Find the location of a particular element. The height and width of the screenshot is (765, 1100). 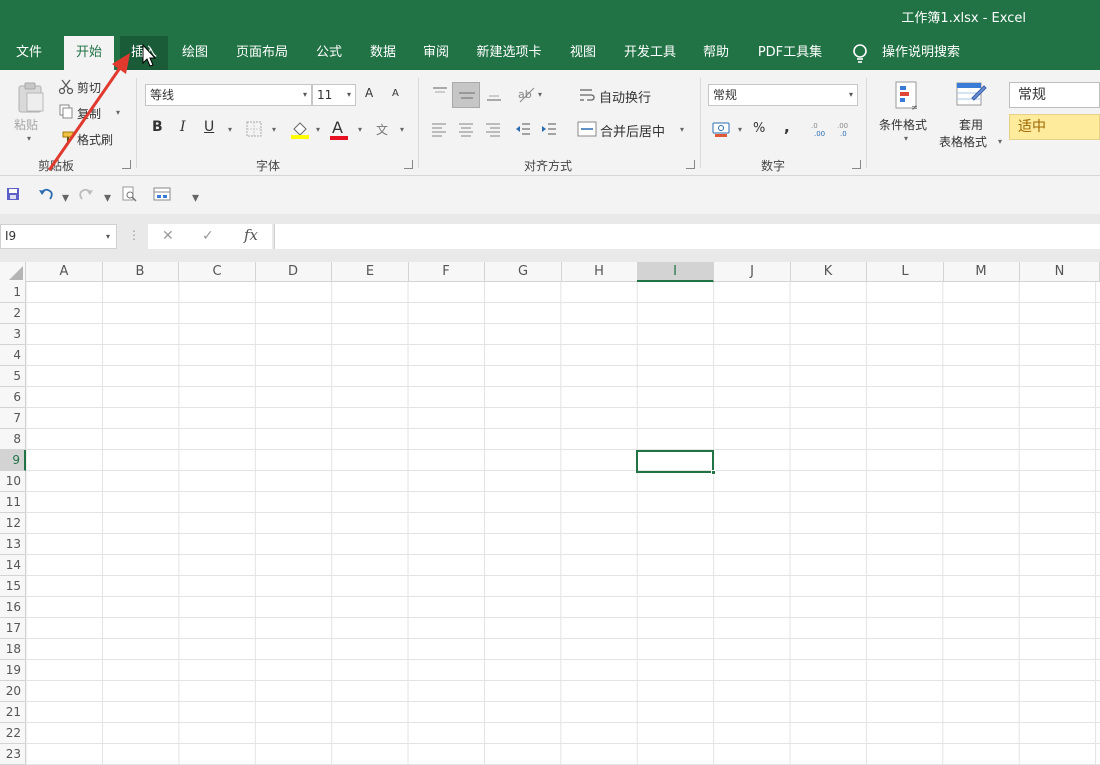

enter-icon: ✓ is located at coordinates (208, 236).